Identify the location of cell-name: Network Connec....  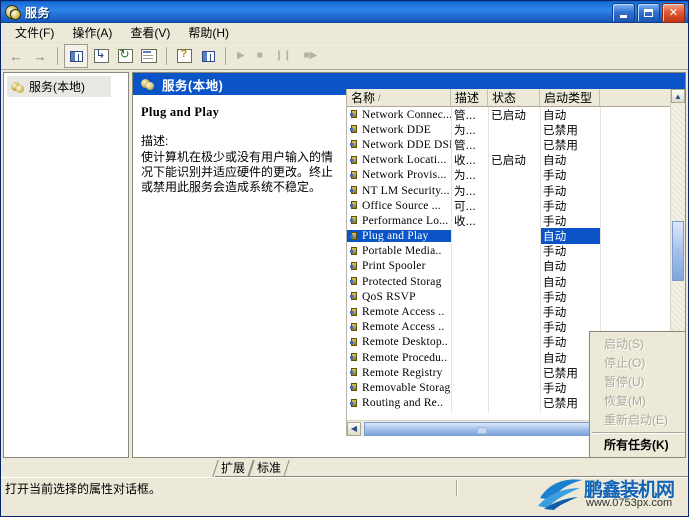
(399, 115).